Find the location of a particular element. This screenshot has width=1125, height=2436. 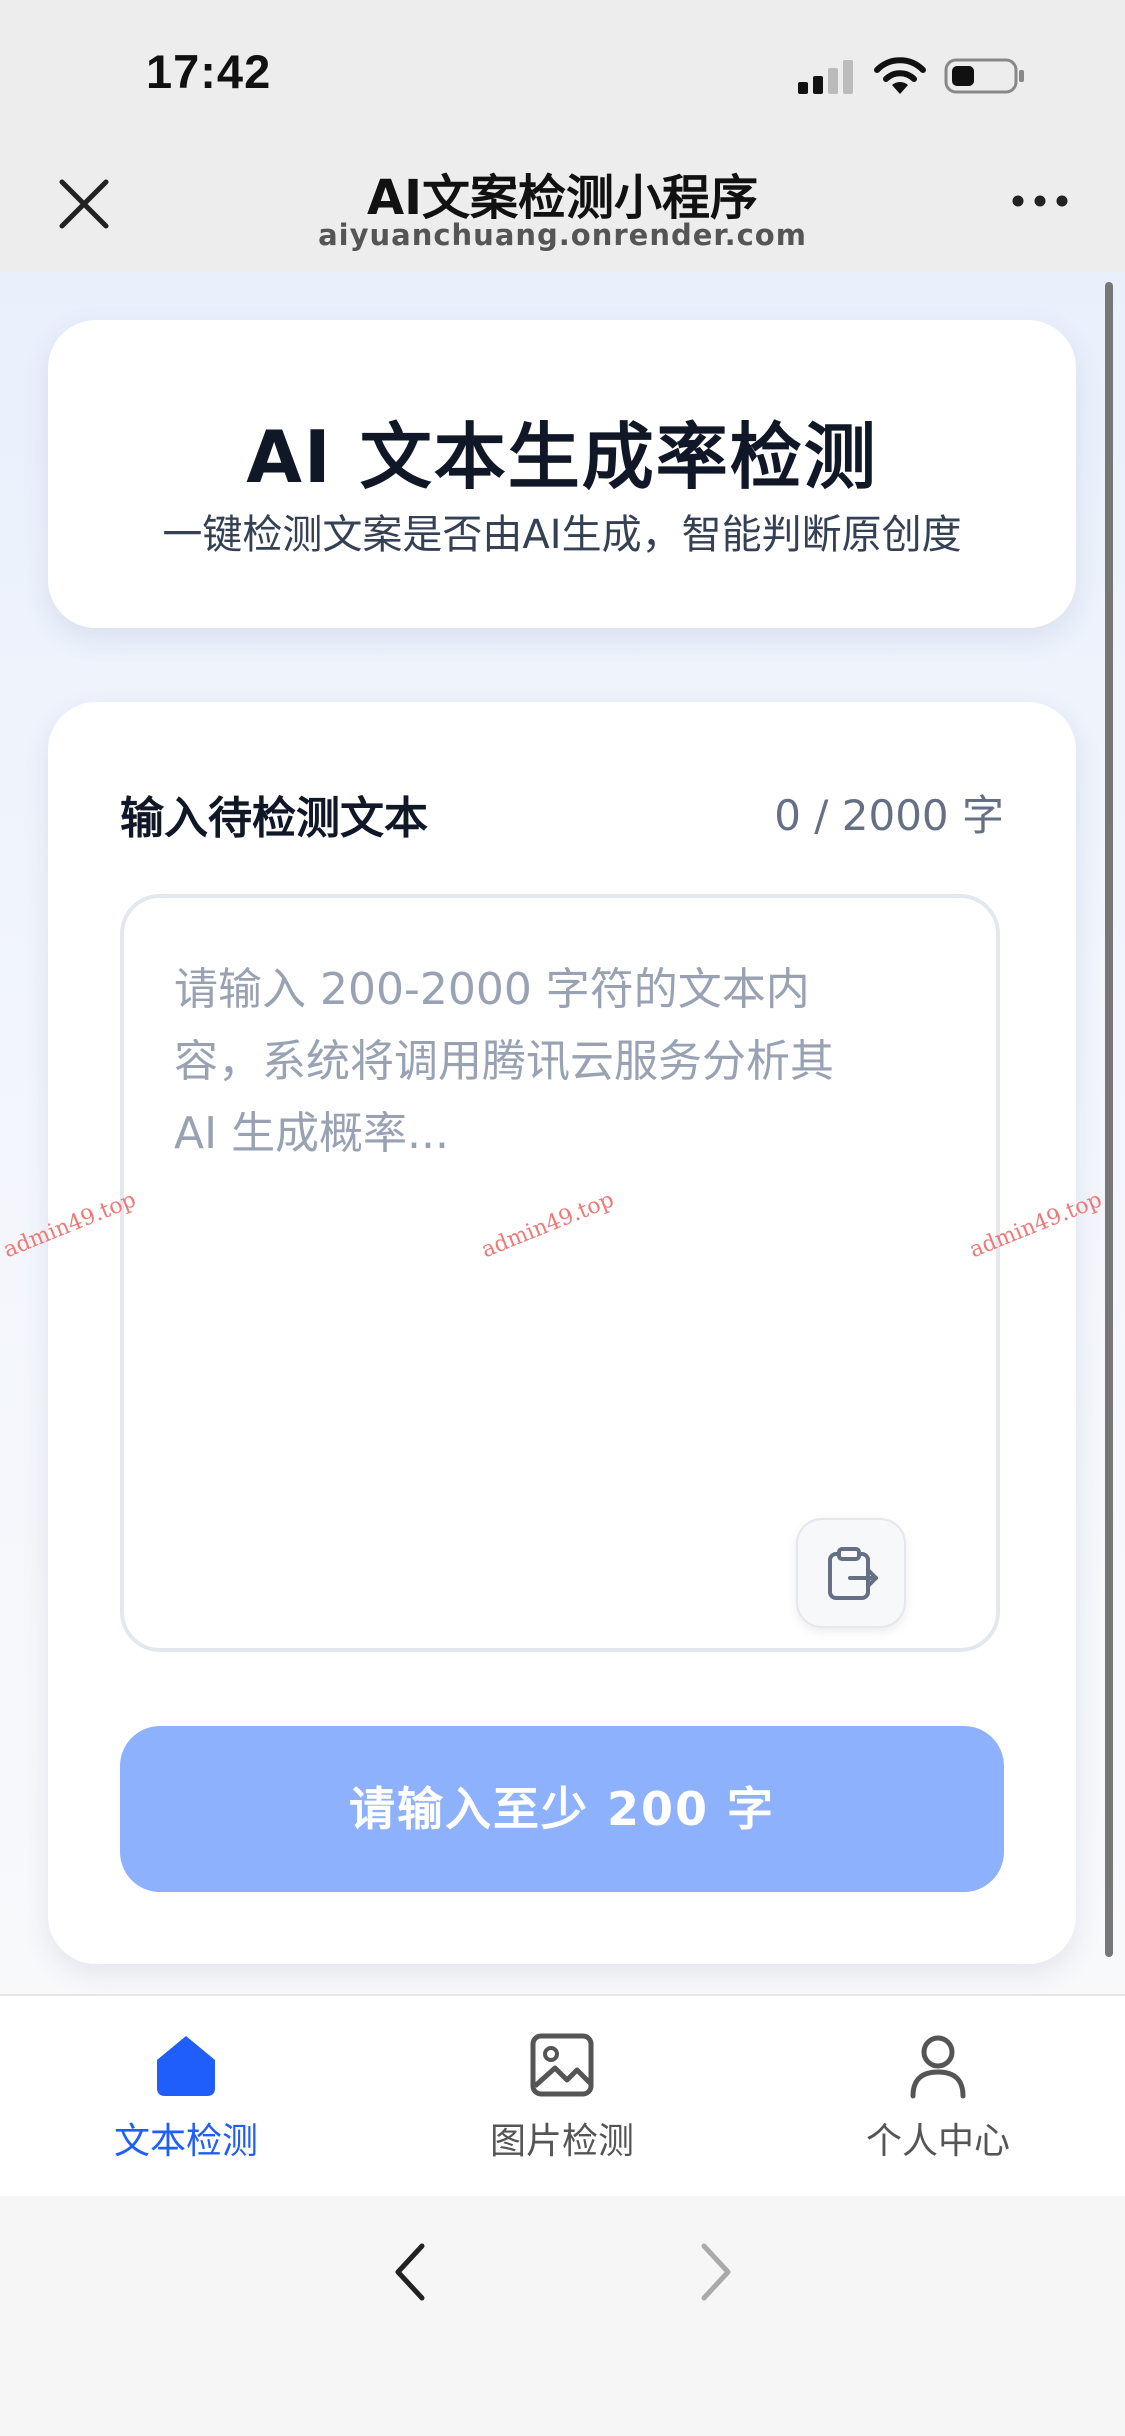

cellular-signal-icon is located at coordinates (825, 77).